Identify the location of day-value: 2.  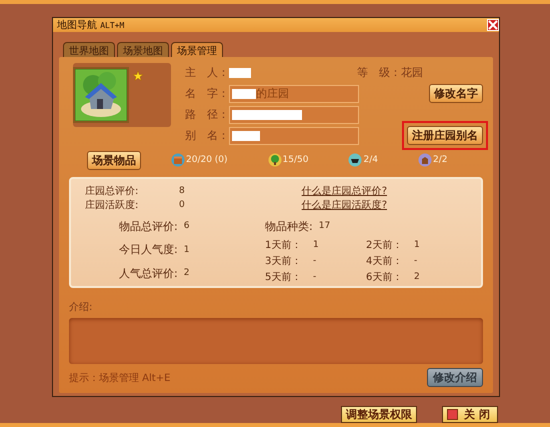
(417, 277).